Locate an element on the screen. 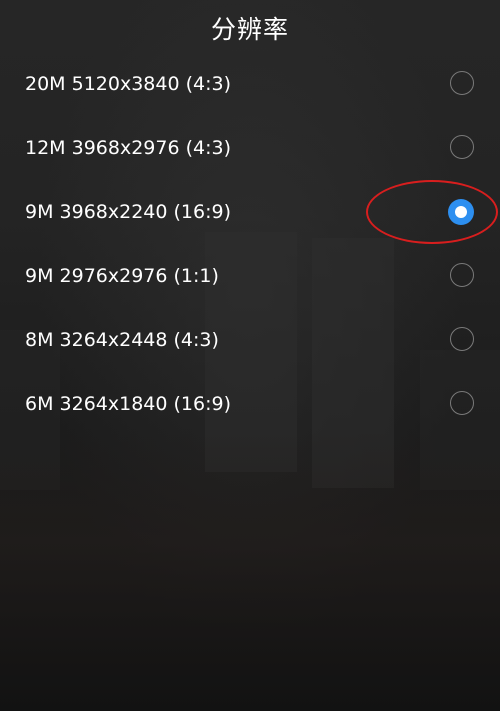 The height and width of the screenshot is (711, 500). resolution-option-9m-1-1: 9M 2976x2976 (1:1) is located at coordinates (250, 276).